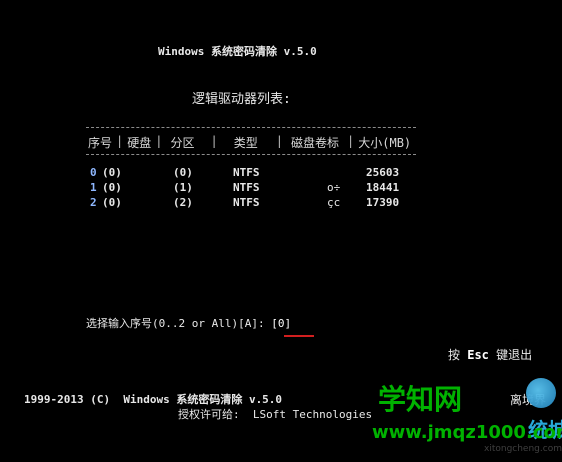  I want to click on esc-key-label: Esc, so click(478, 355).